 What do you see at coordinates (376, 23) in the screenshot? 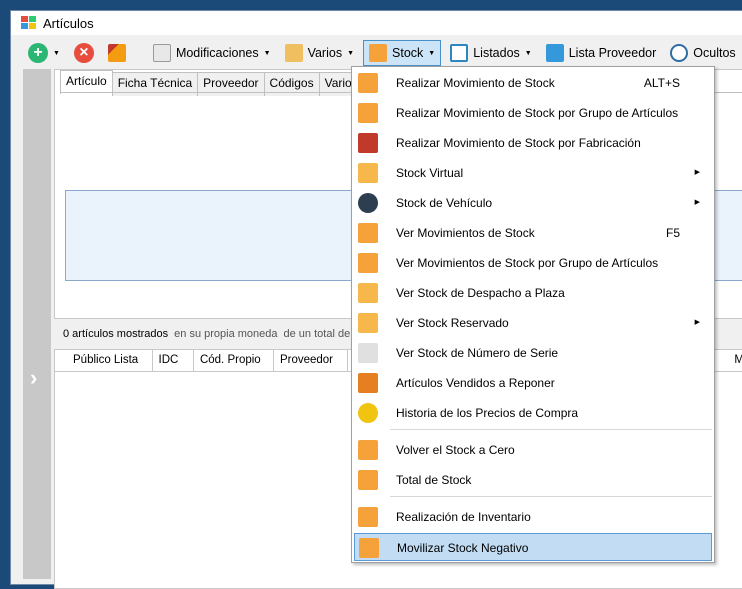
I see `title-bar: Artículos` at bounding box center [376, 23].